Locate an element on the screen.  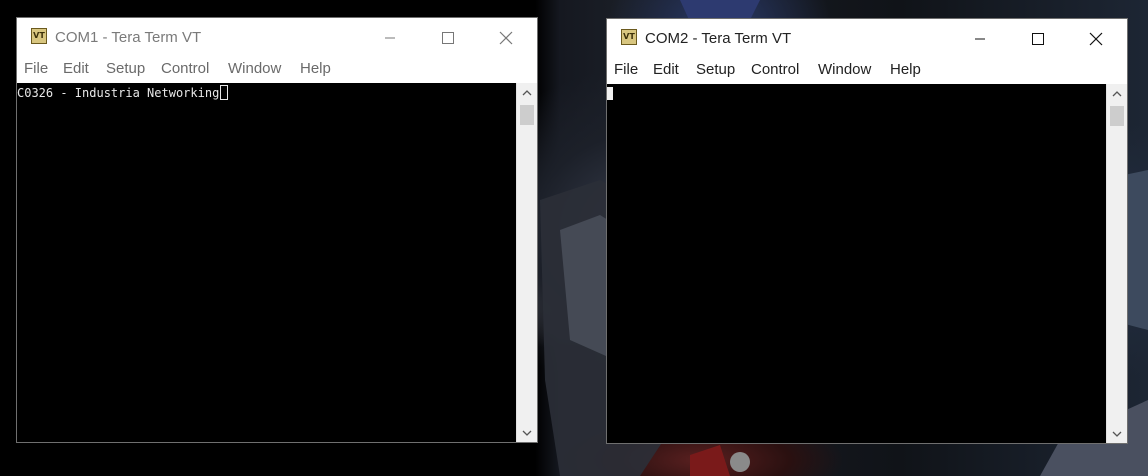
terminal-output-line: C0326 - Industria Networking is located at coordinates (118, 93).